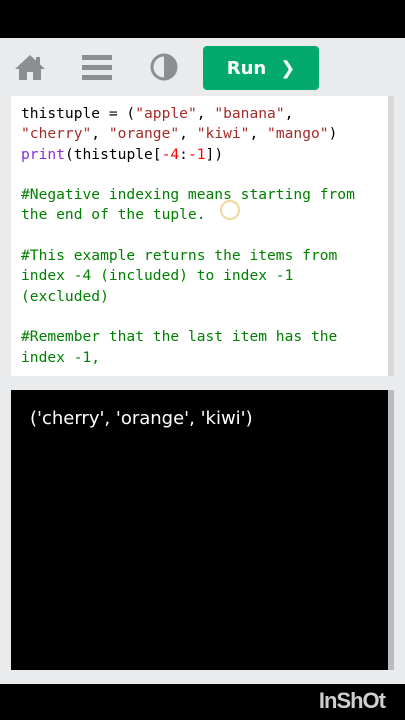 The width and height of the screenshot is (405, 720). Describe the element at coordinates (179, 337) in the screenshot. I see `code-token: #Remember that the last item has the` at that location.